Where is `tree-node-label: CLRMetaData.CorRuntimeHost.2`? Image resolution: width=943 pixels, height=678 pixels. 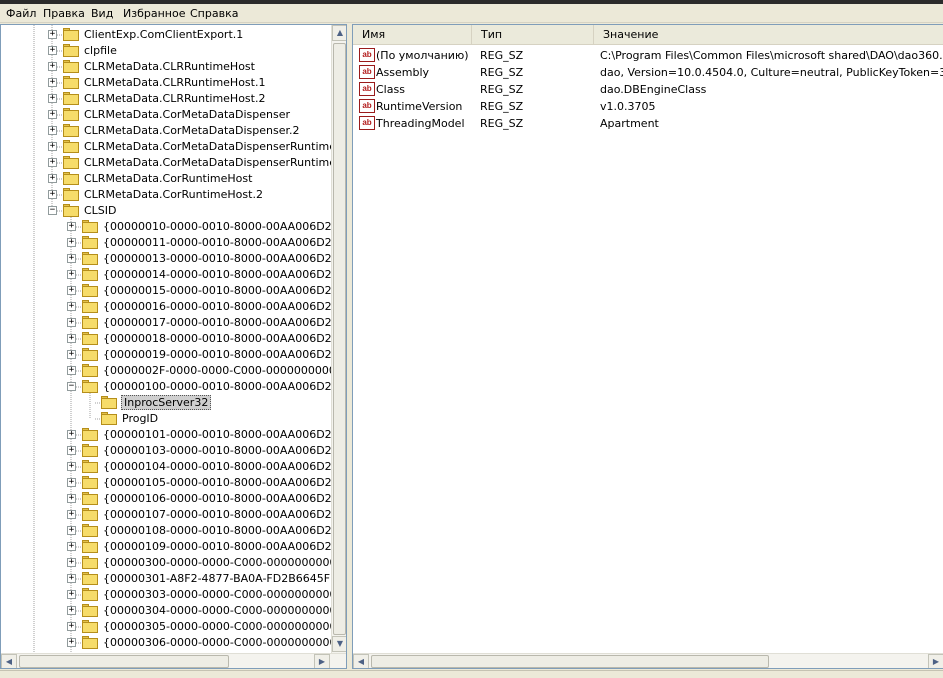 tree-node-label: CLRMetaData.CorRuntimeHost.2 is located at coordinates (173, 194).